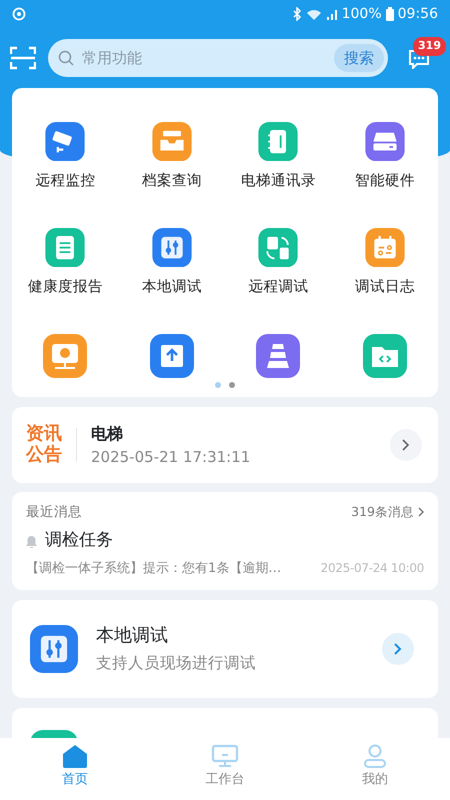 The height and width of the screenshot is (800, 450). Describe the element at coordinates (385, 247) in the screenshot. I see `shortcut-item: 调试日志` at that location.